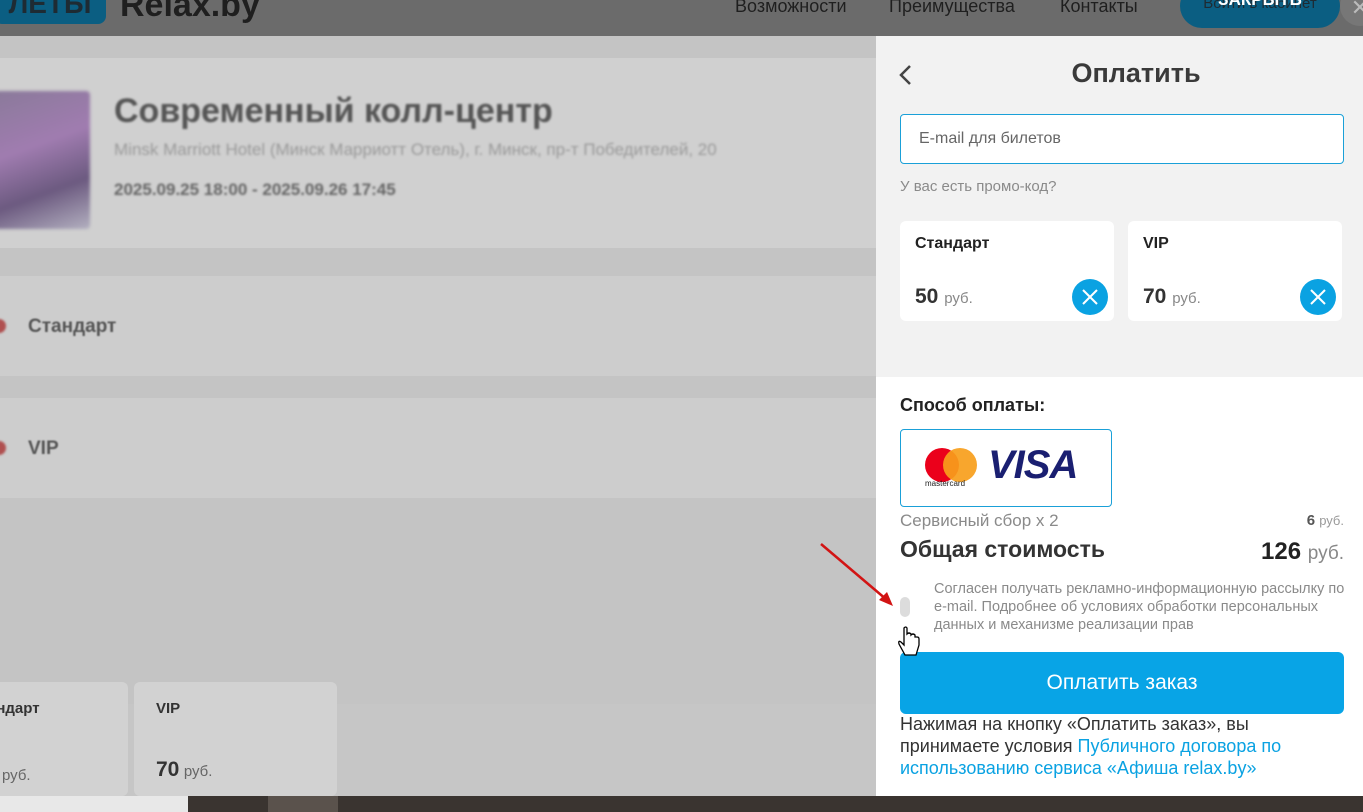 Image resolution: width=1363 pixels, height=812 pixels. I want to click on ticket-card-vip: VIP 70 руб., so click(1235, 271).